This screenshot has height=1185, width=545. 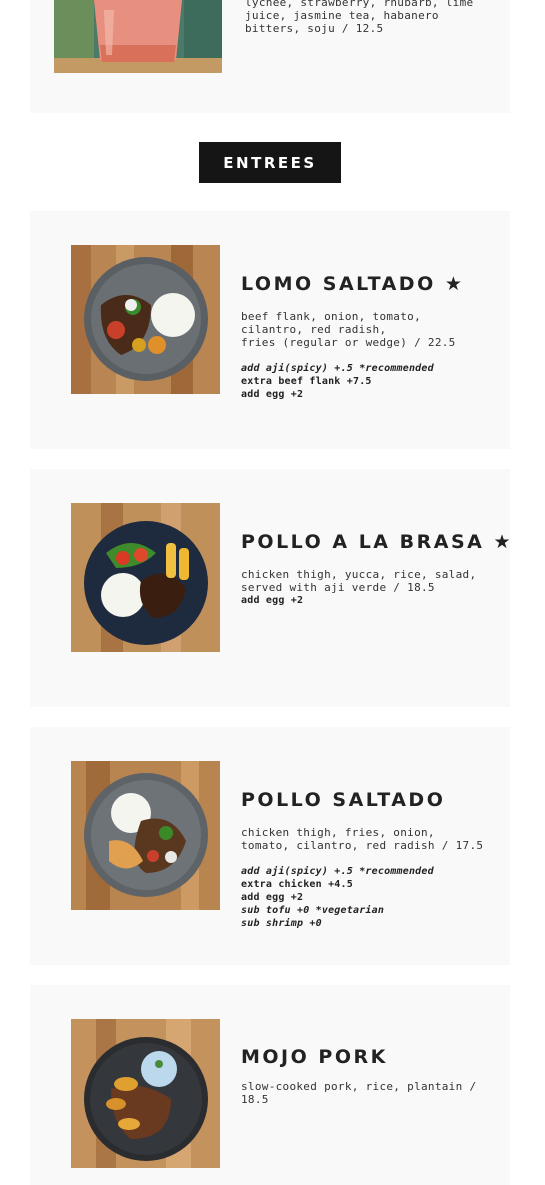 I want to click on entree-desc-line: fries (regular or wedge) / 22.5, so click(x=348, y=342).